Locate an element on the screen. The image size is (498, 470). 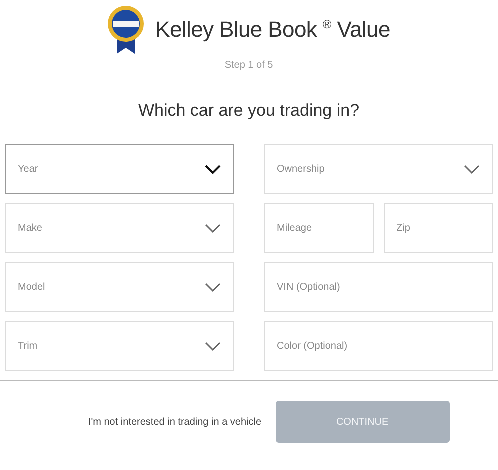
select-field: Ownership is located at coordinates (378, 169).